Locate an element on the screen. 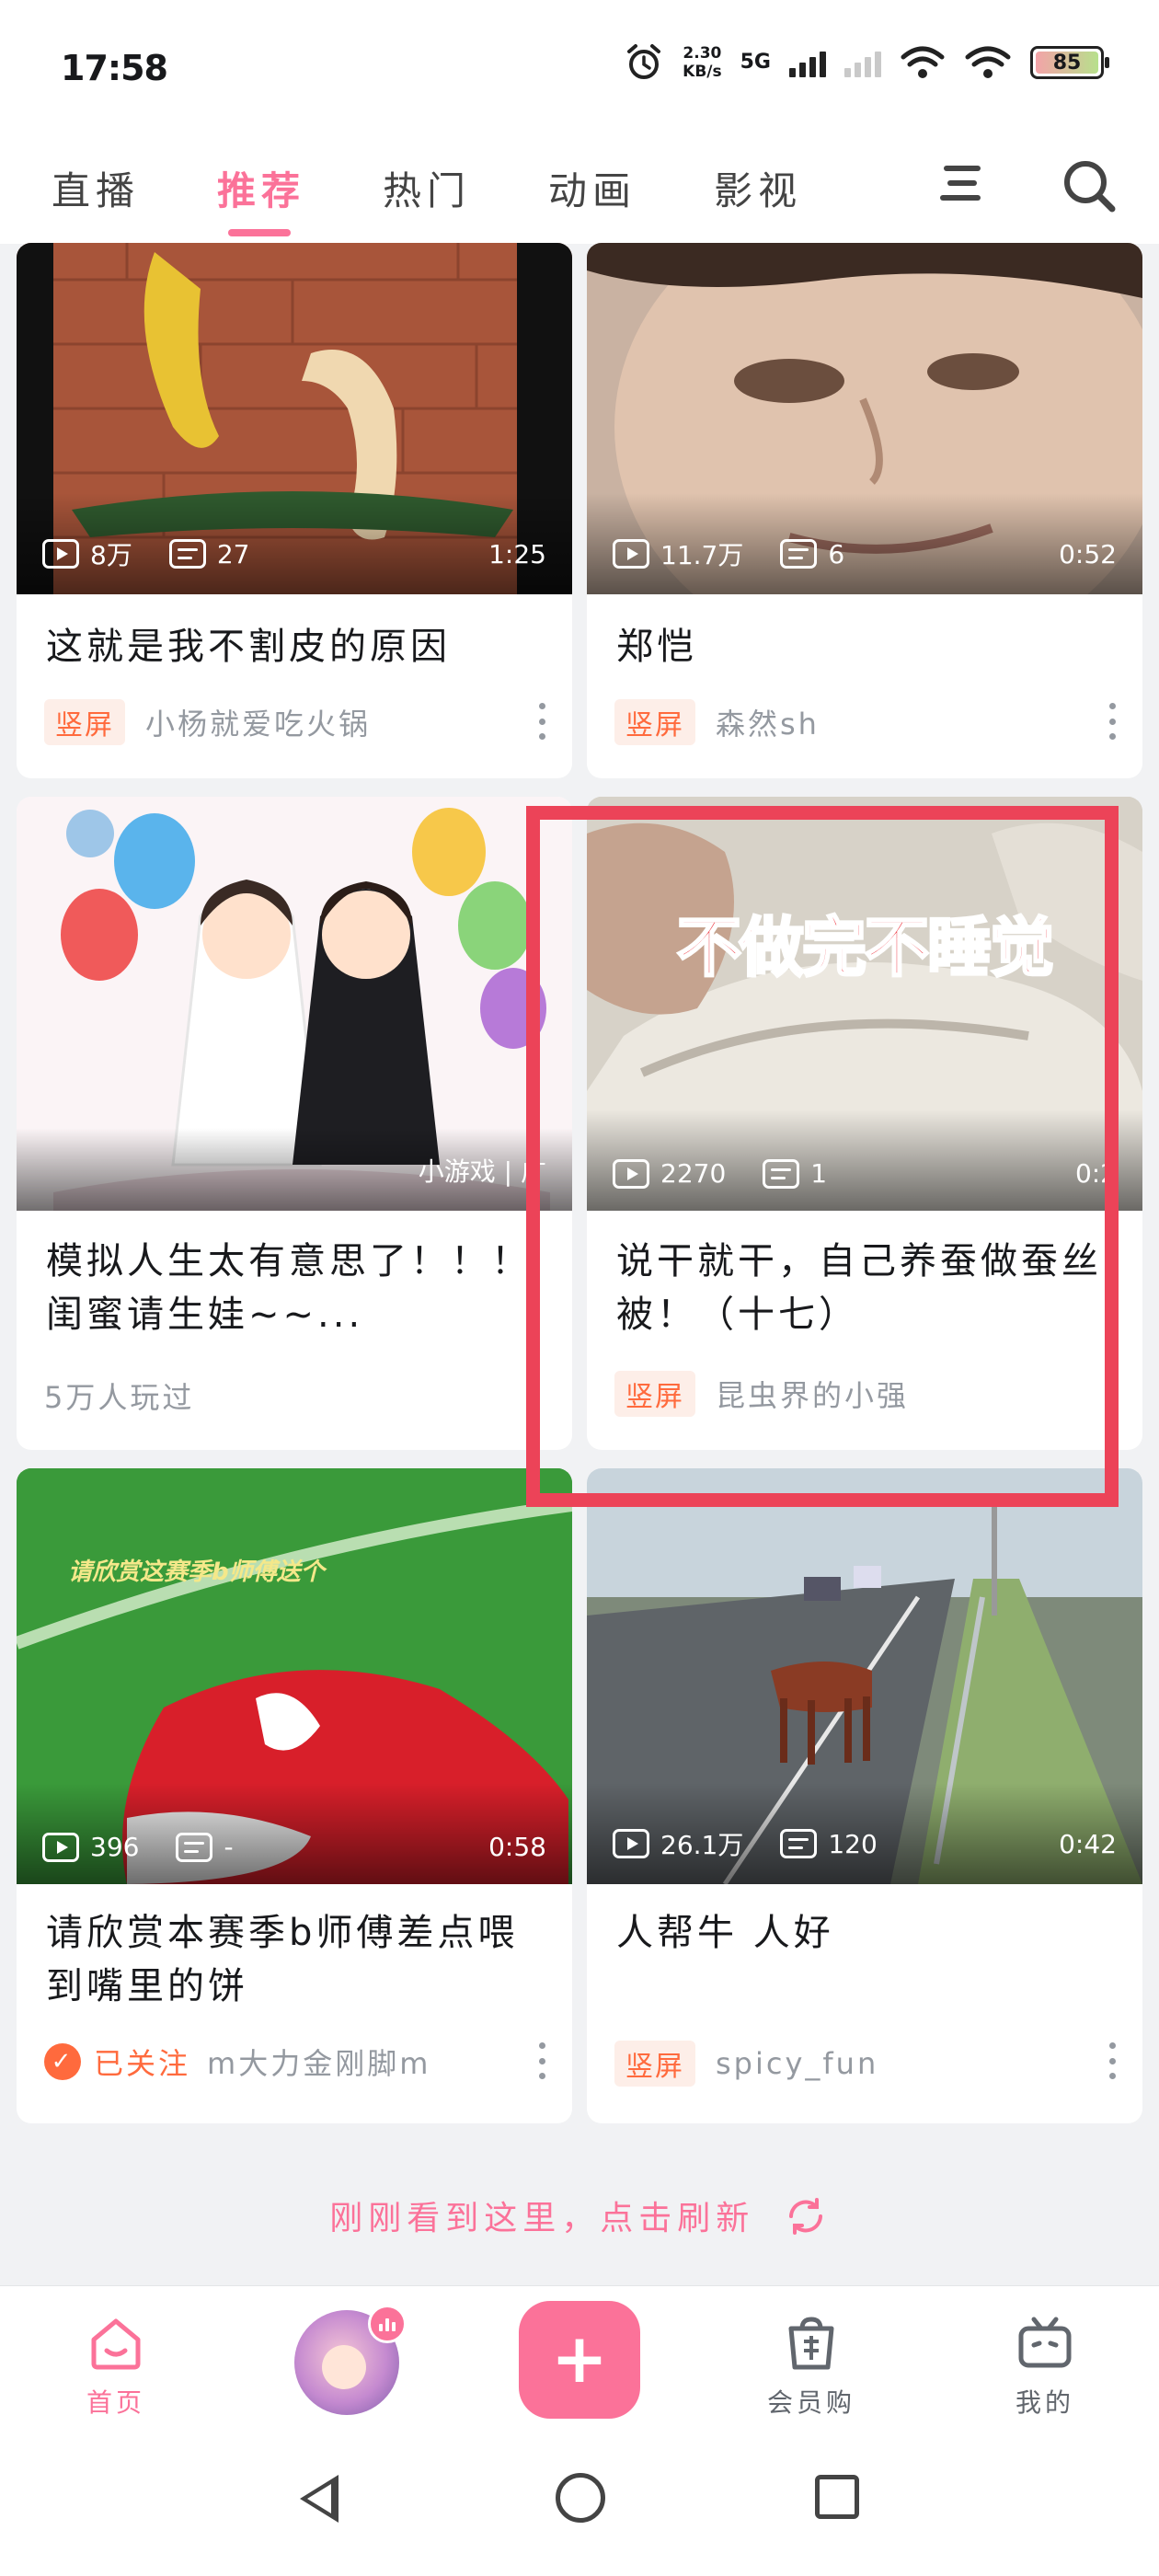  video-title: 请欣赏本赛季b师傅差点喂到嘴里的饼 is located at coordinates (295, 1959).